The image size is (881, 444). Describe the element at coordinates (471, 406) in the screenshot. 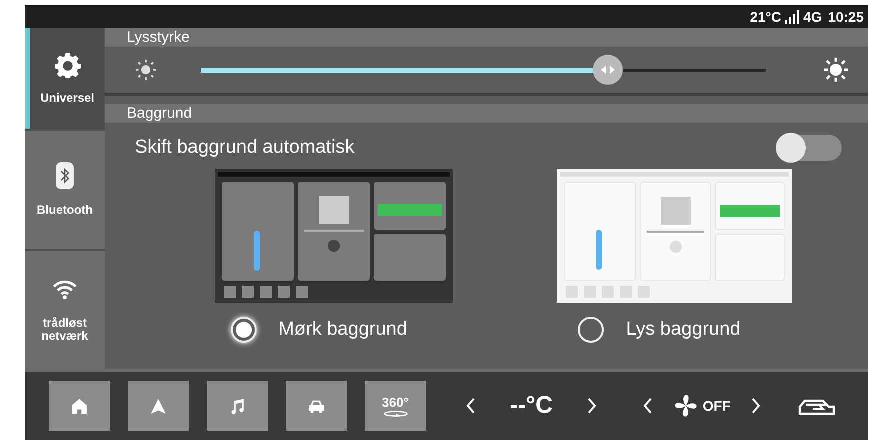

I see `decrease-temperature-icon` at that location.